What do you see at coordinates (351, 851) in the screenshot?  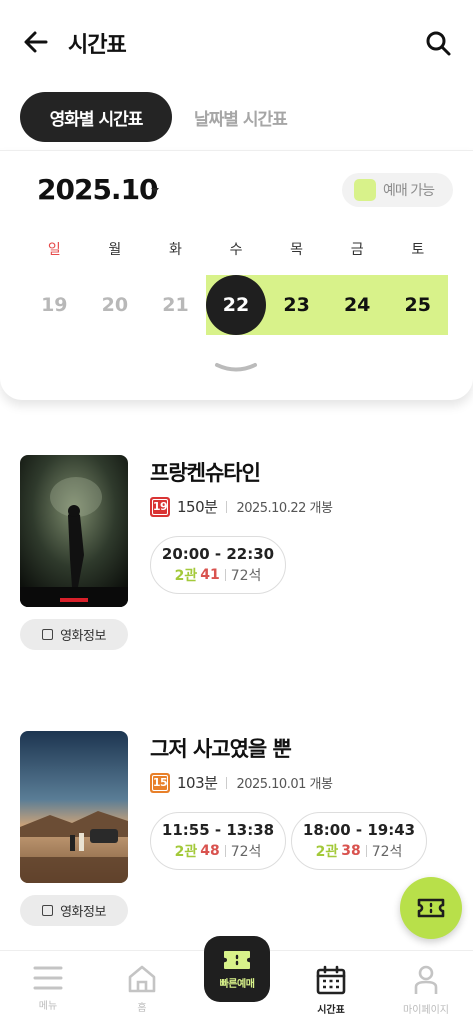 I see `remaining-seats: 38` at bounding box center [351, 851].